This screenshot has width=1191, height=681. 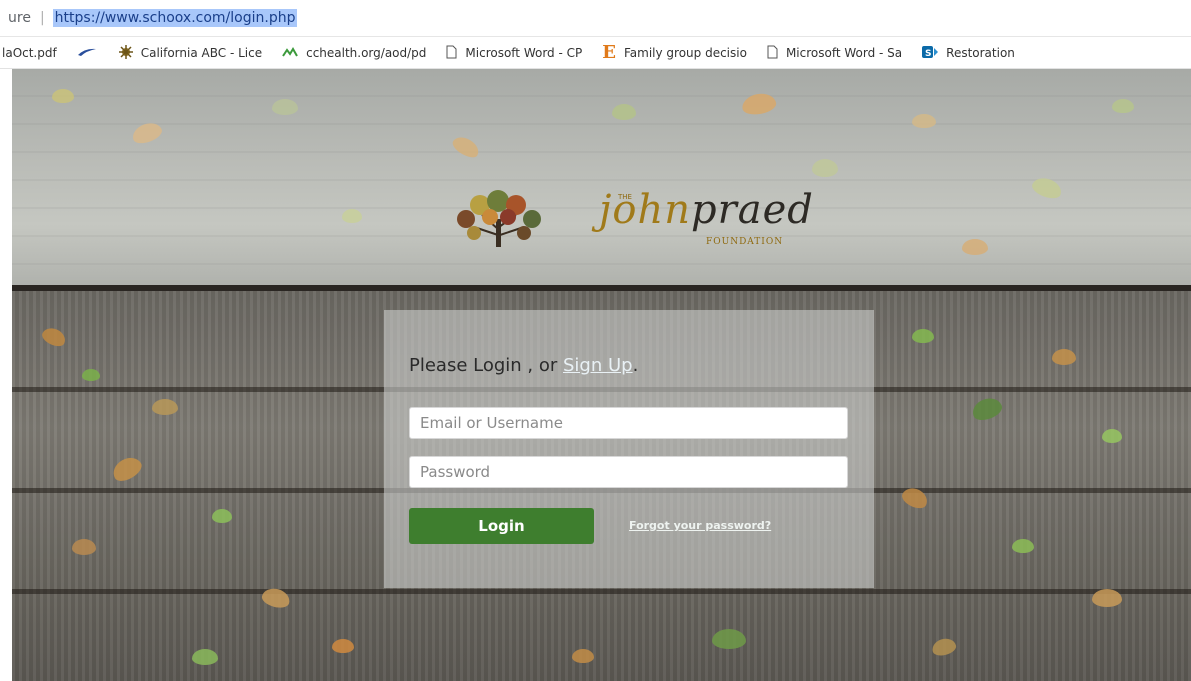 I want to click on bookmark-item, so click(x=91, y=53).